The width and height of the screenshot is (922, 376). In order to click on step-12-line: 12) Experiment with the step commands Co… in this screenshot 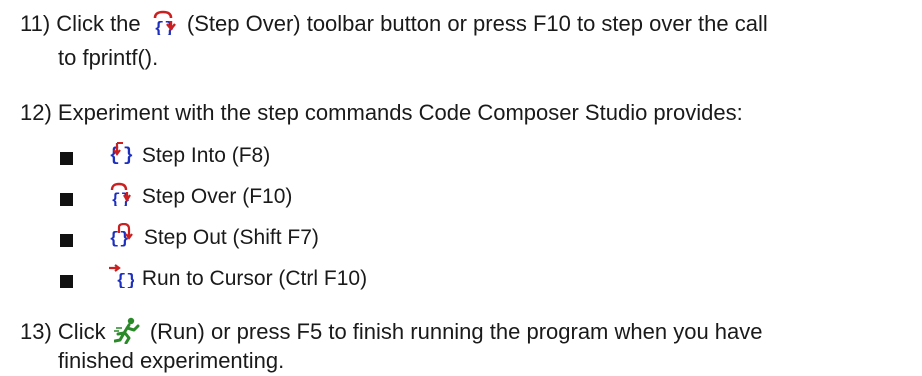, I will do `click(381, 113)`.